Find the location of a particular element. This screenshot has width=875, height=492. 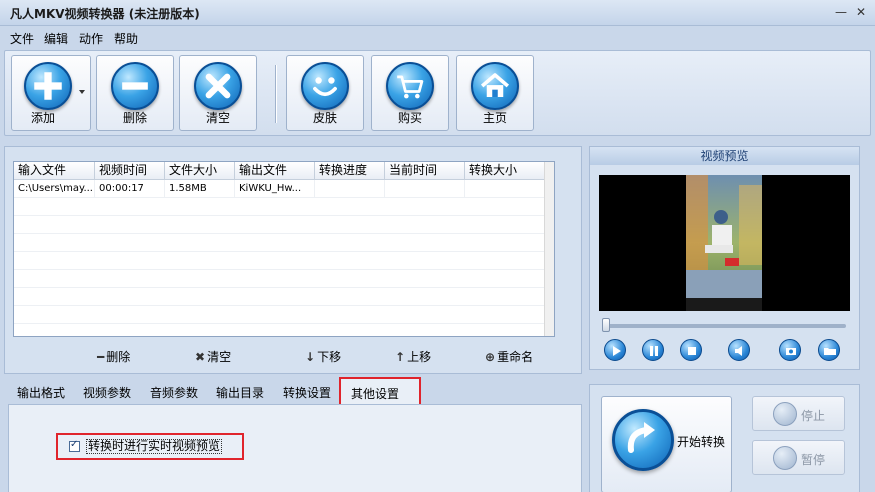

preview-panel: 视频预览 is located at coordinates (724, 258).